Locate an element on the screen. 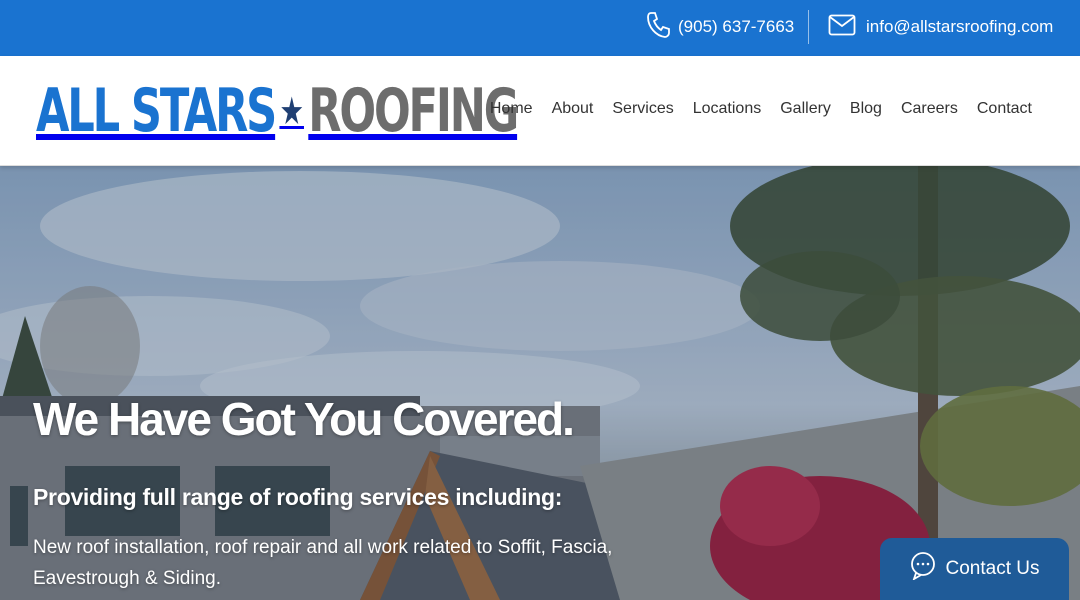 This screenshot has height=600, width=1080. logo-text-primary: ALL STARS is located at coordinates (156, 111).